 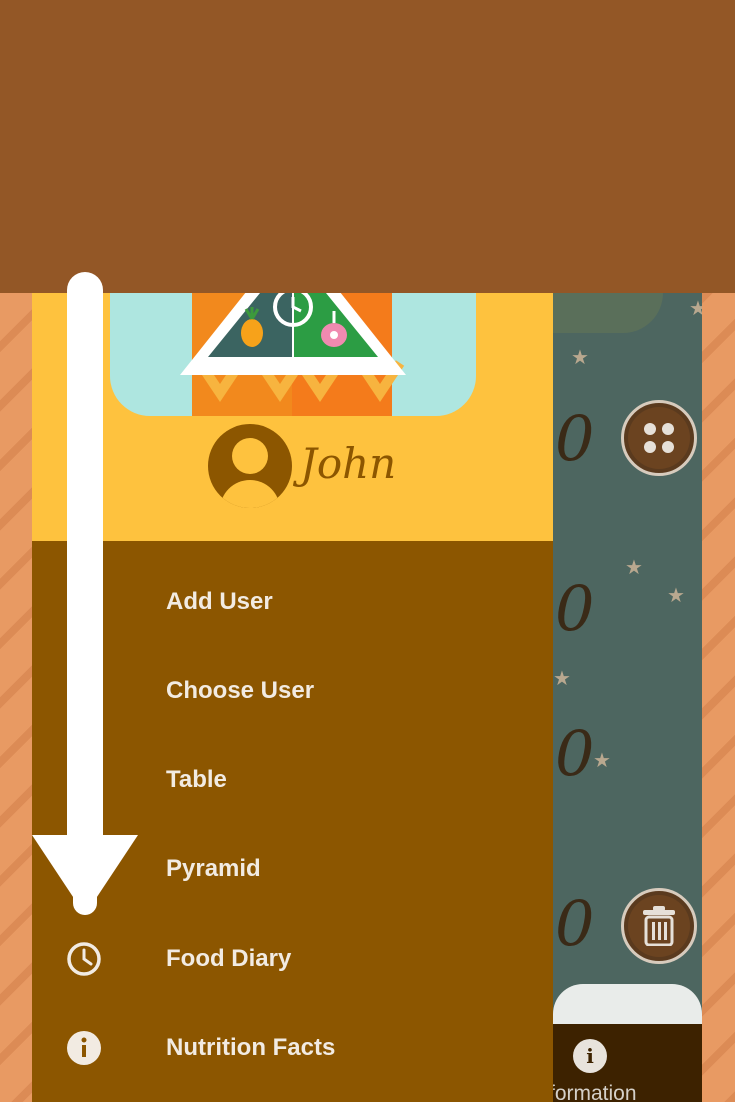 I want to click on grid-button, so click(x=659, y=438).